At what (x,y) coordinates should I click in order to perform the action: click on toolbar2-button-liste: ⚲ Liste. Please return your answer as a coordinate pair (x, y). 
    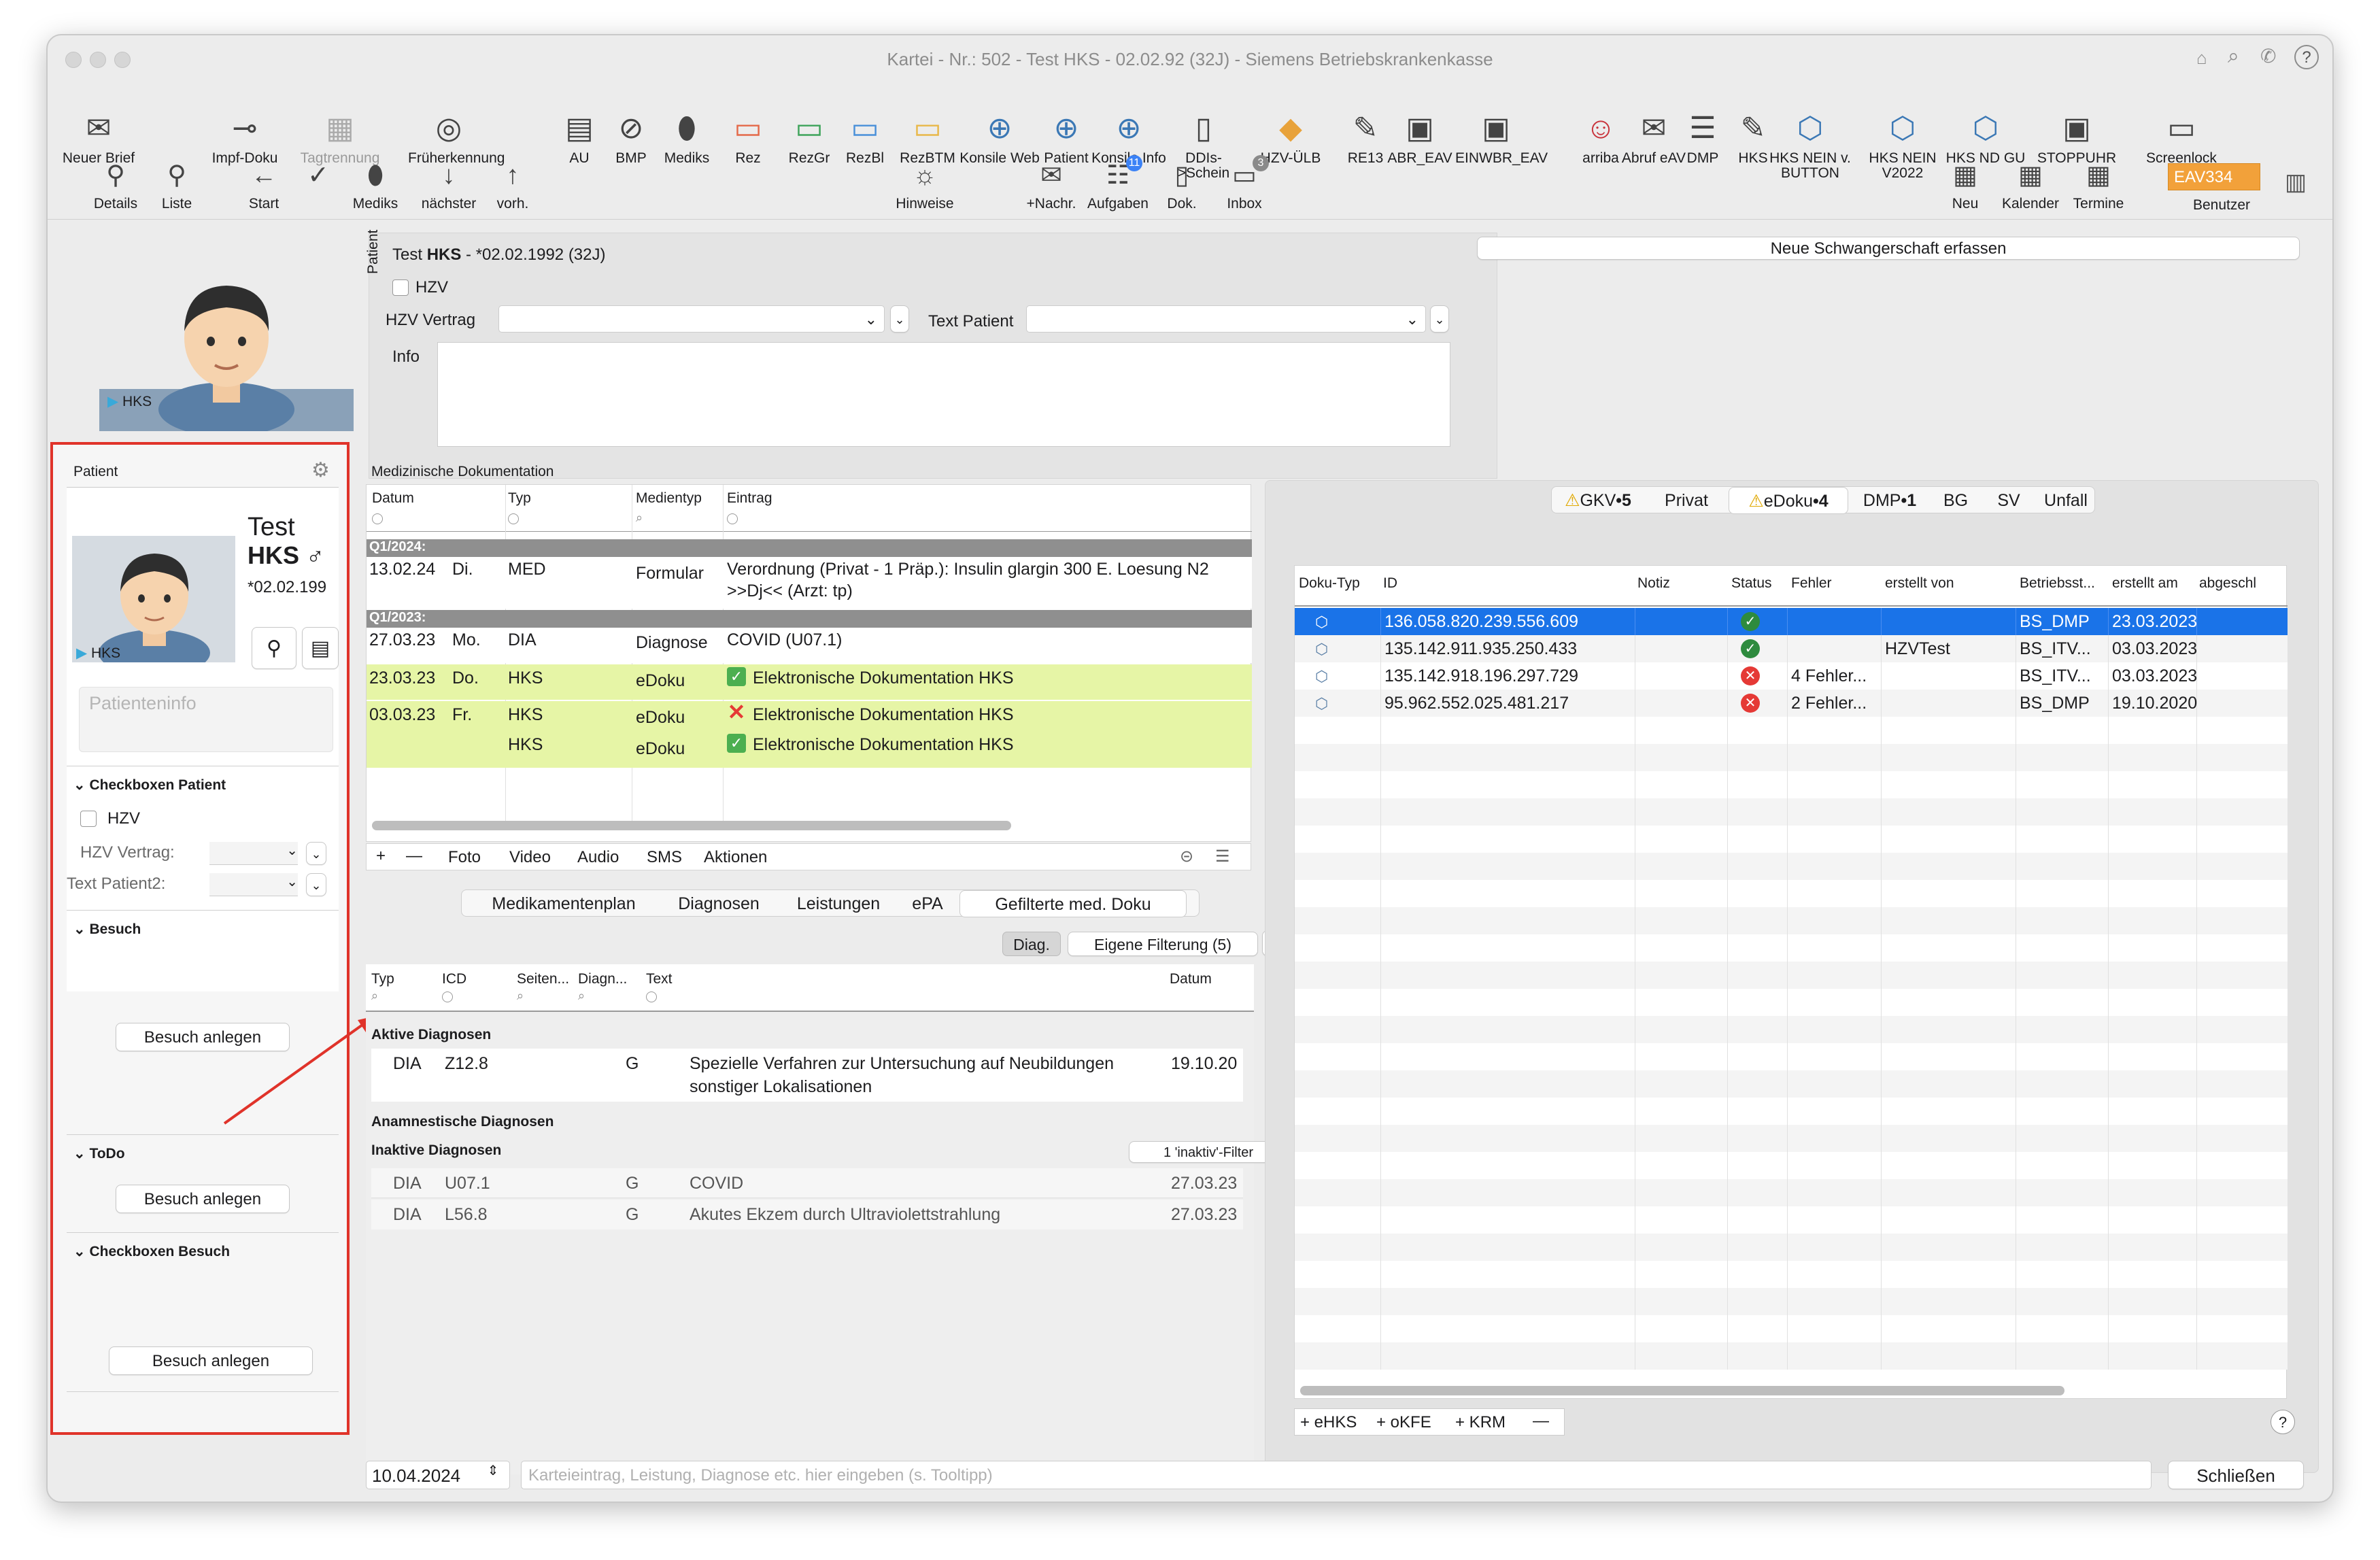
    Looking at the image, I should click on (177, 185).